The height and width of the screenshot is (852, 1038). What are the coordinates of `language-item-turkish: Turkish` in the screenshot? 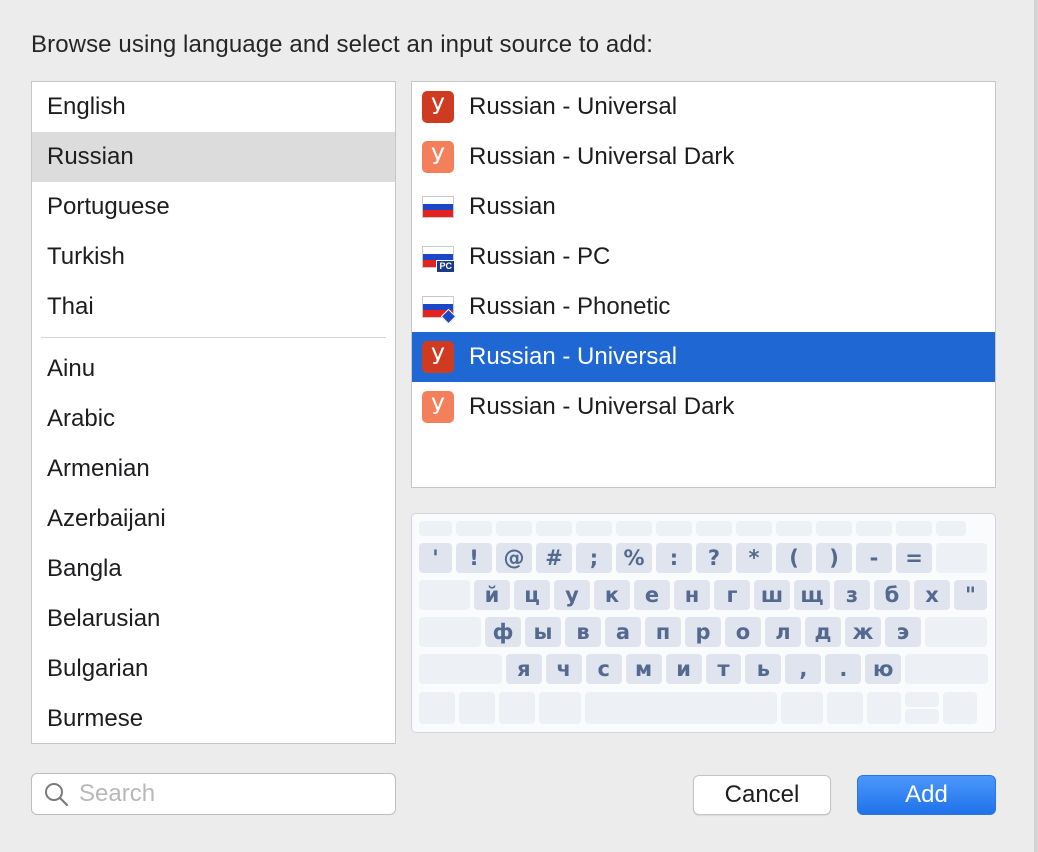 It's located at (213, 257).